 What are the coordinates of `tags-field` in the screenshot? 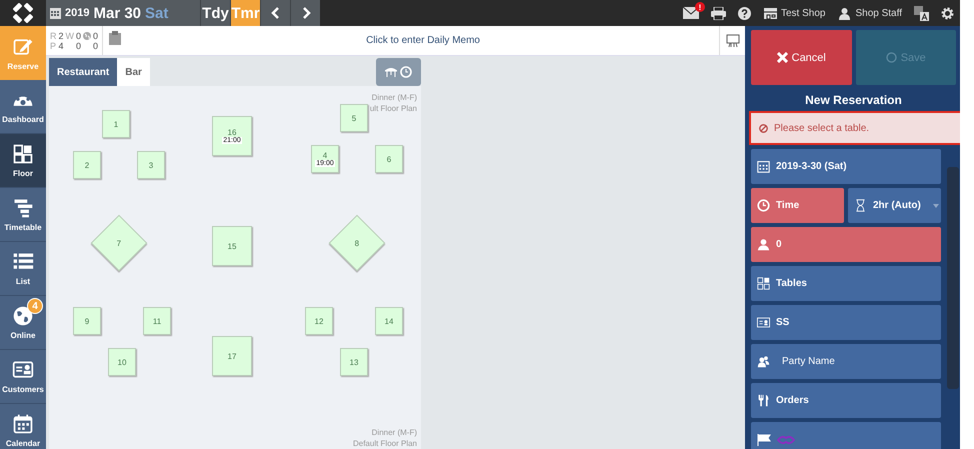 It's located at (846, 435).